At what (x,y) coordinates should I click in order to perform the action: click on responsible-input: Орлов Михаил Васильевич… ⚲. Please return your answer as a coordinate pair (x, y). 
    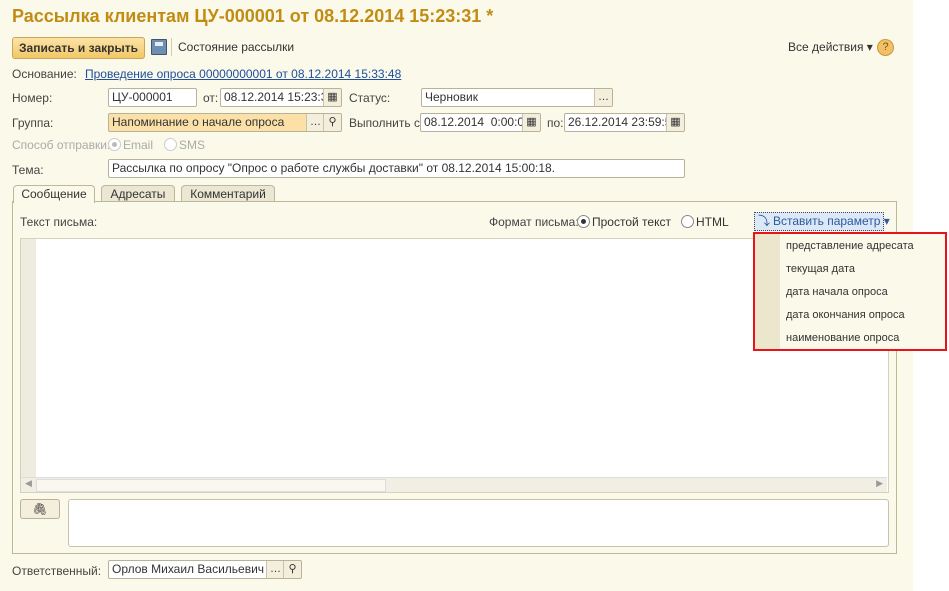
    Looking at the image, I should click on (205, 569).